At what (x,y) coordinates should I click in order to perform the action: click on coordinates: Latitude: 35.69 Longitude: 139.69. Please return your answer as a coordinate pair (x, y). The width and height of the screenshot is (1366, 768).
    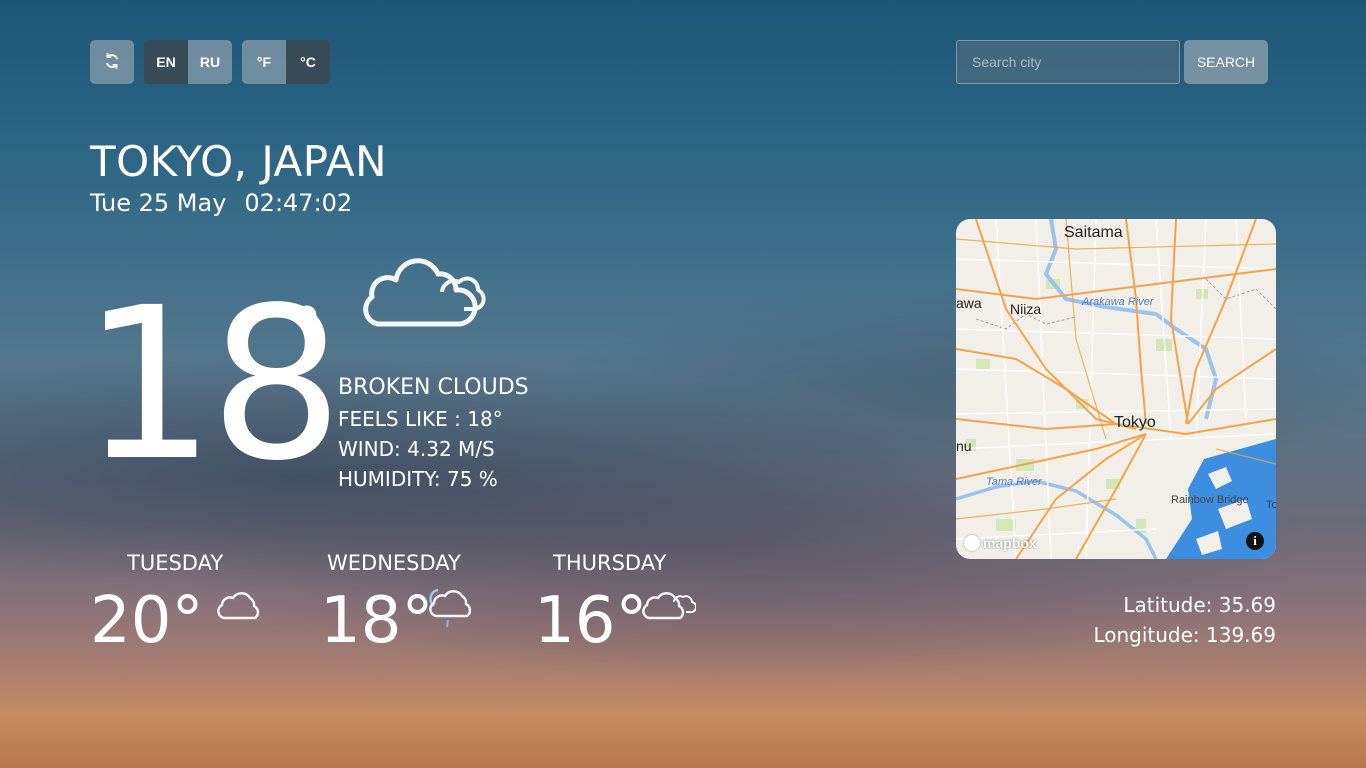
    Looking at the image, I should click on (1184, 620).